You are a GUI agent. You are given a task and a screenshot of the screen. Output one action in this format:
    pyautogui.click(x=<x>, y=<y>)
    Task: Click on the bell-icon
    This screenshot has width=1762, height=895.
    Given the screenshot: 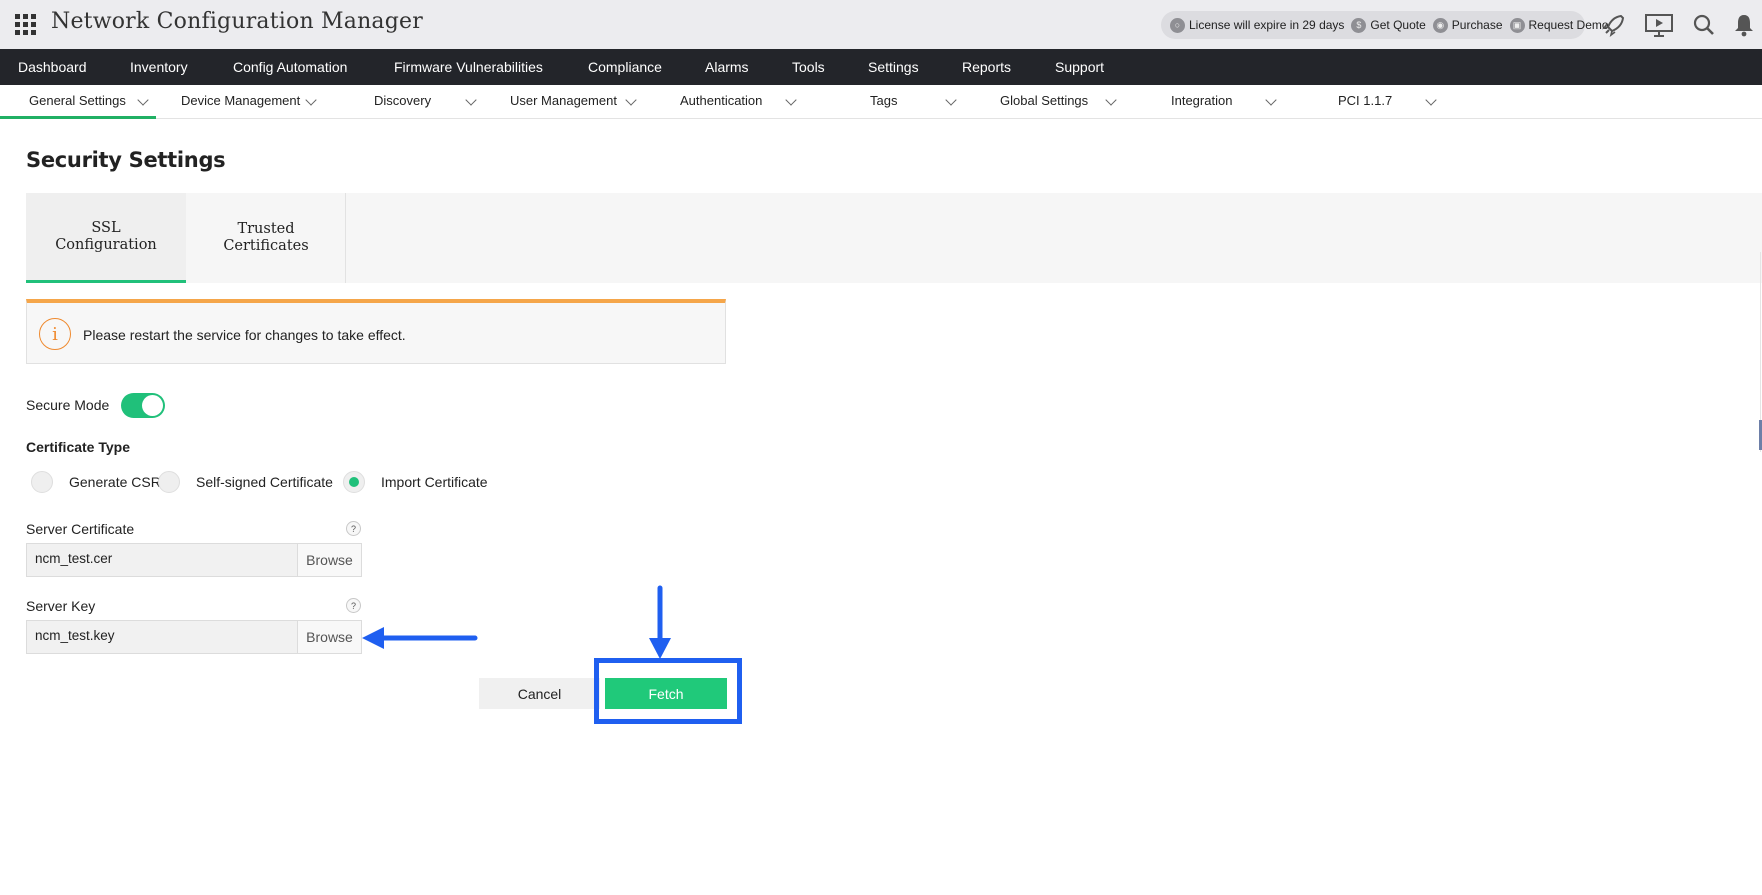 What is the action you would take?
    pyautogui.click(x=1744, y=25)
    